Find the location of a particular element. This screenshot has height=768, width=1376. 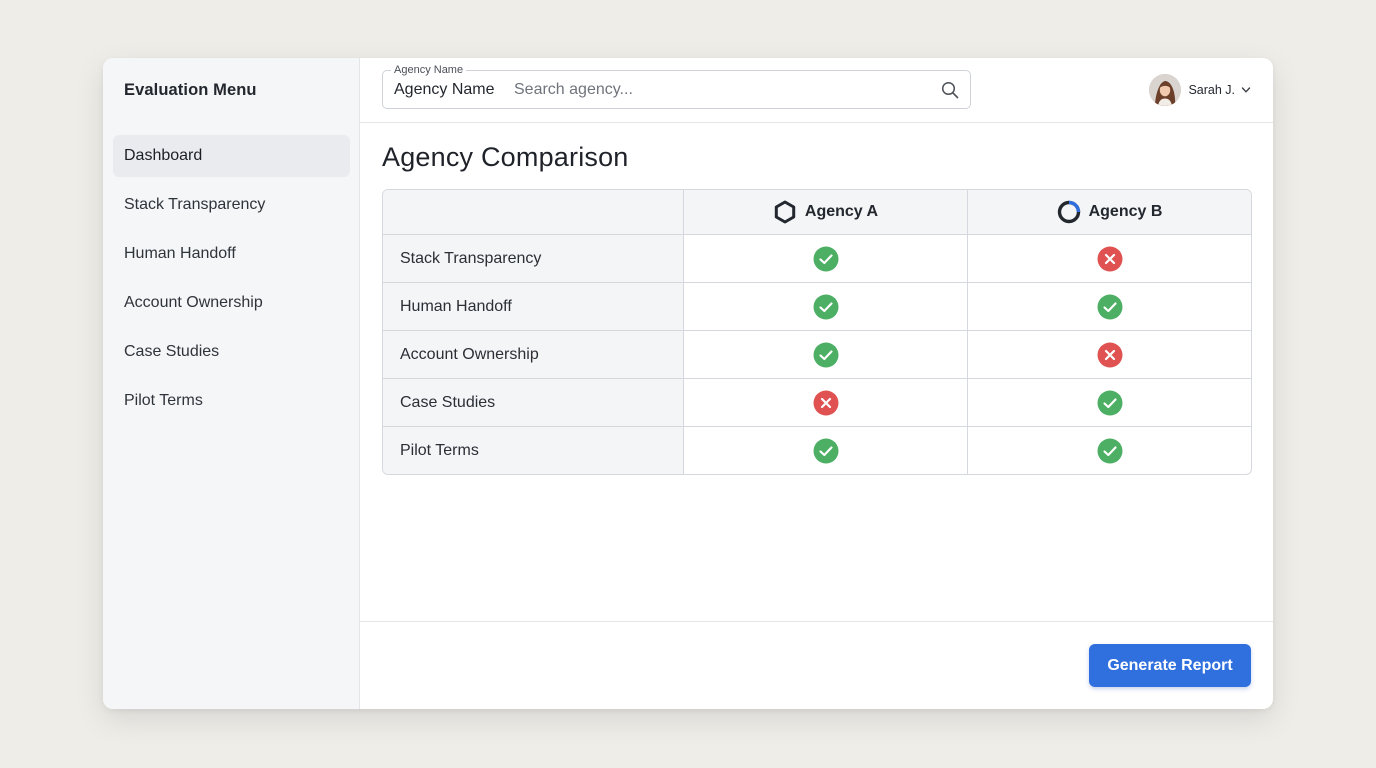

criterion-cell: Account Ownership is located at coordinates (533, 354).